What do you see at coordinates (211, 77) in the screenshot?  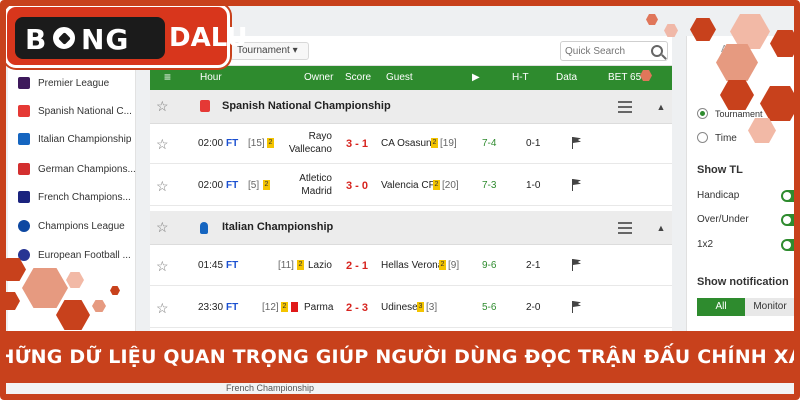 I see `col-hour: Hour` at bounding box center [211, 77].